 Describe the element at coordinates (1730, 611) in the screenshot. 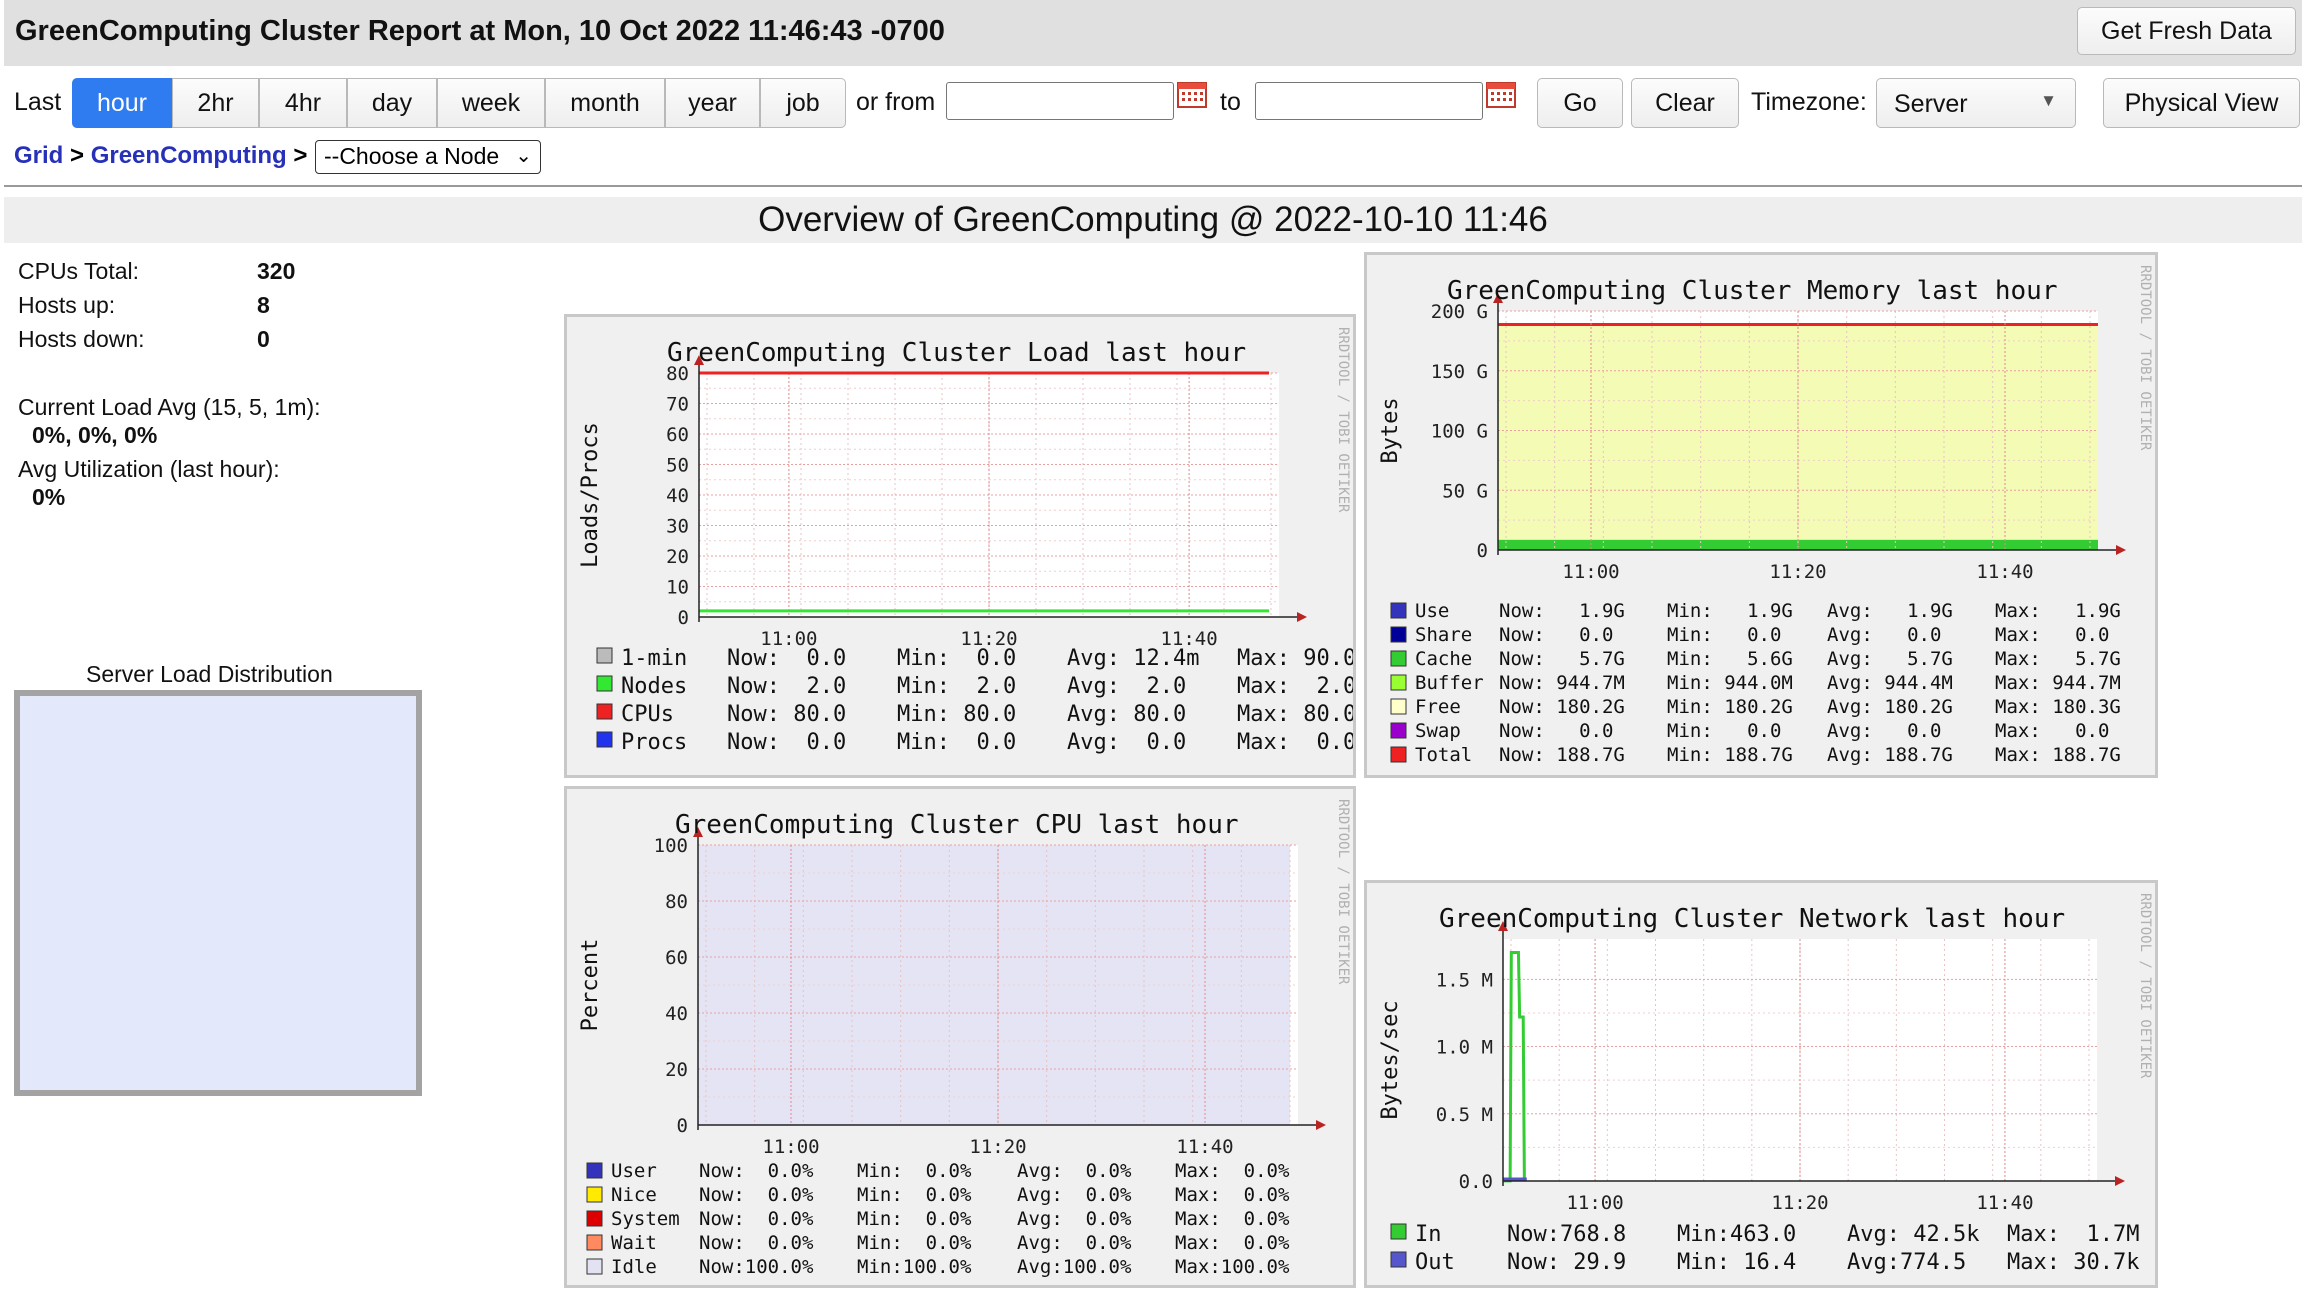

I see `legend-min: Min: 1.9G` at that location.